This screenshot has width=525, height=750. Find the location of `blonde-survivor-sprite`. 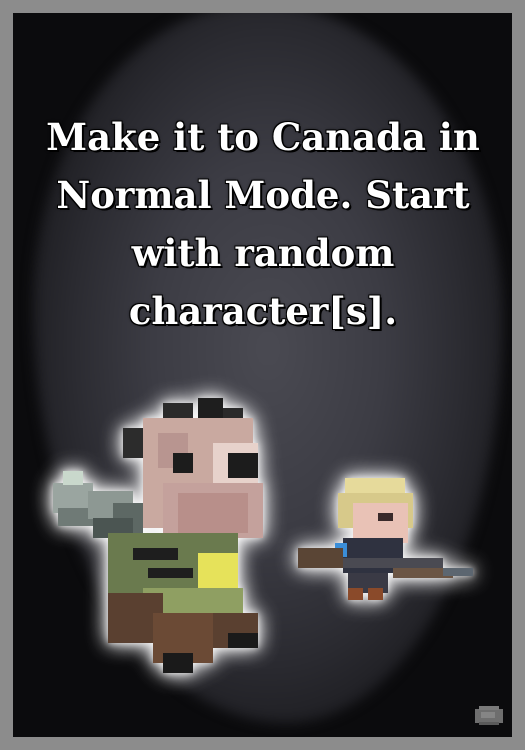

blonde-survivor-sprite is located at coordinates (385, 539).